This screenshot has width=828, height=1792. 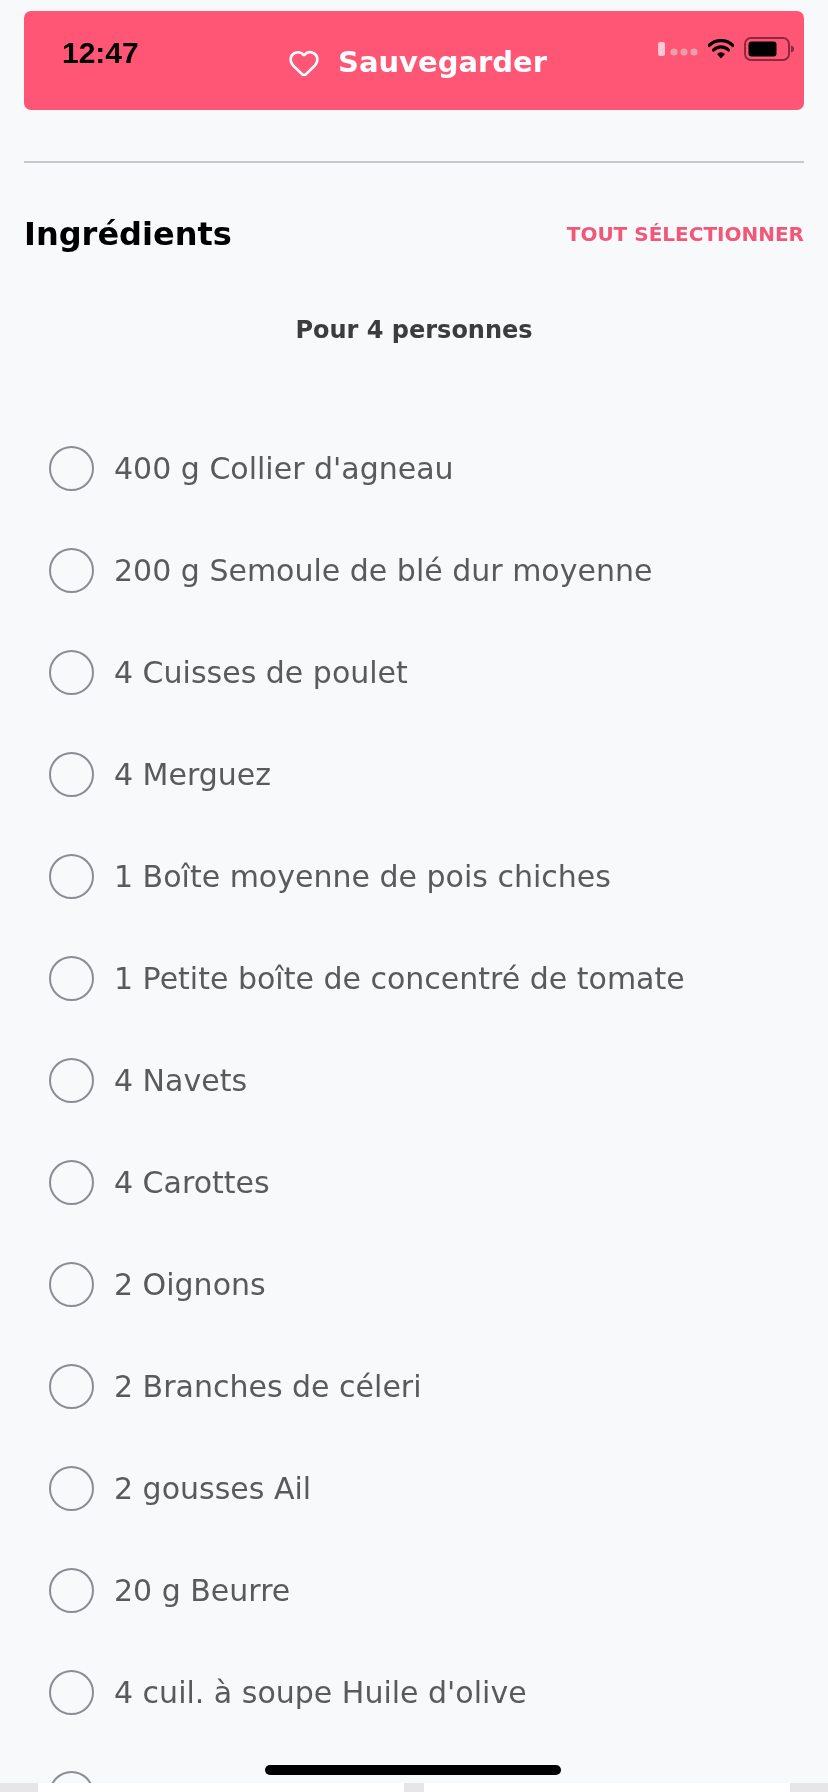 I want to click on wifi-icon, so click(x=721, y=49).